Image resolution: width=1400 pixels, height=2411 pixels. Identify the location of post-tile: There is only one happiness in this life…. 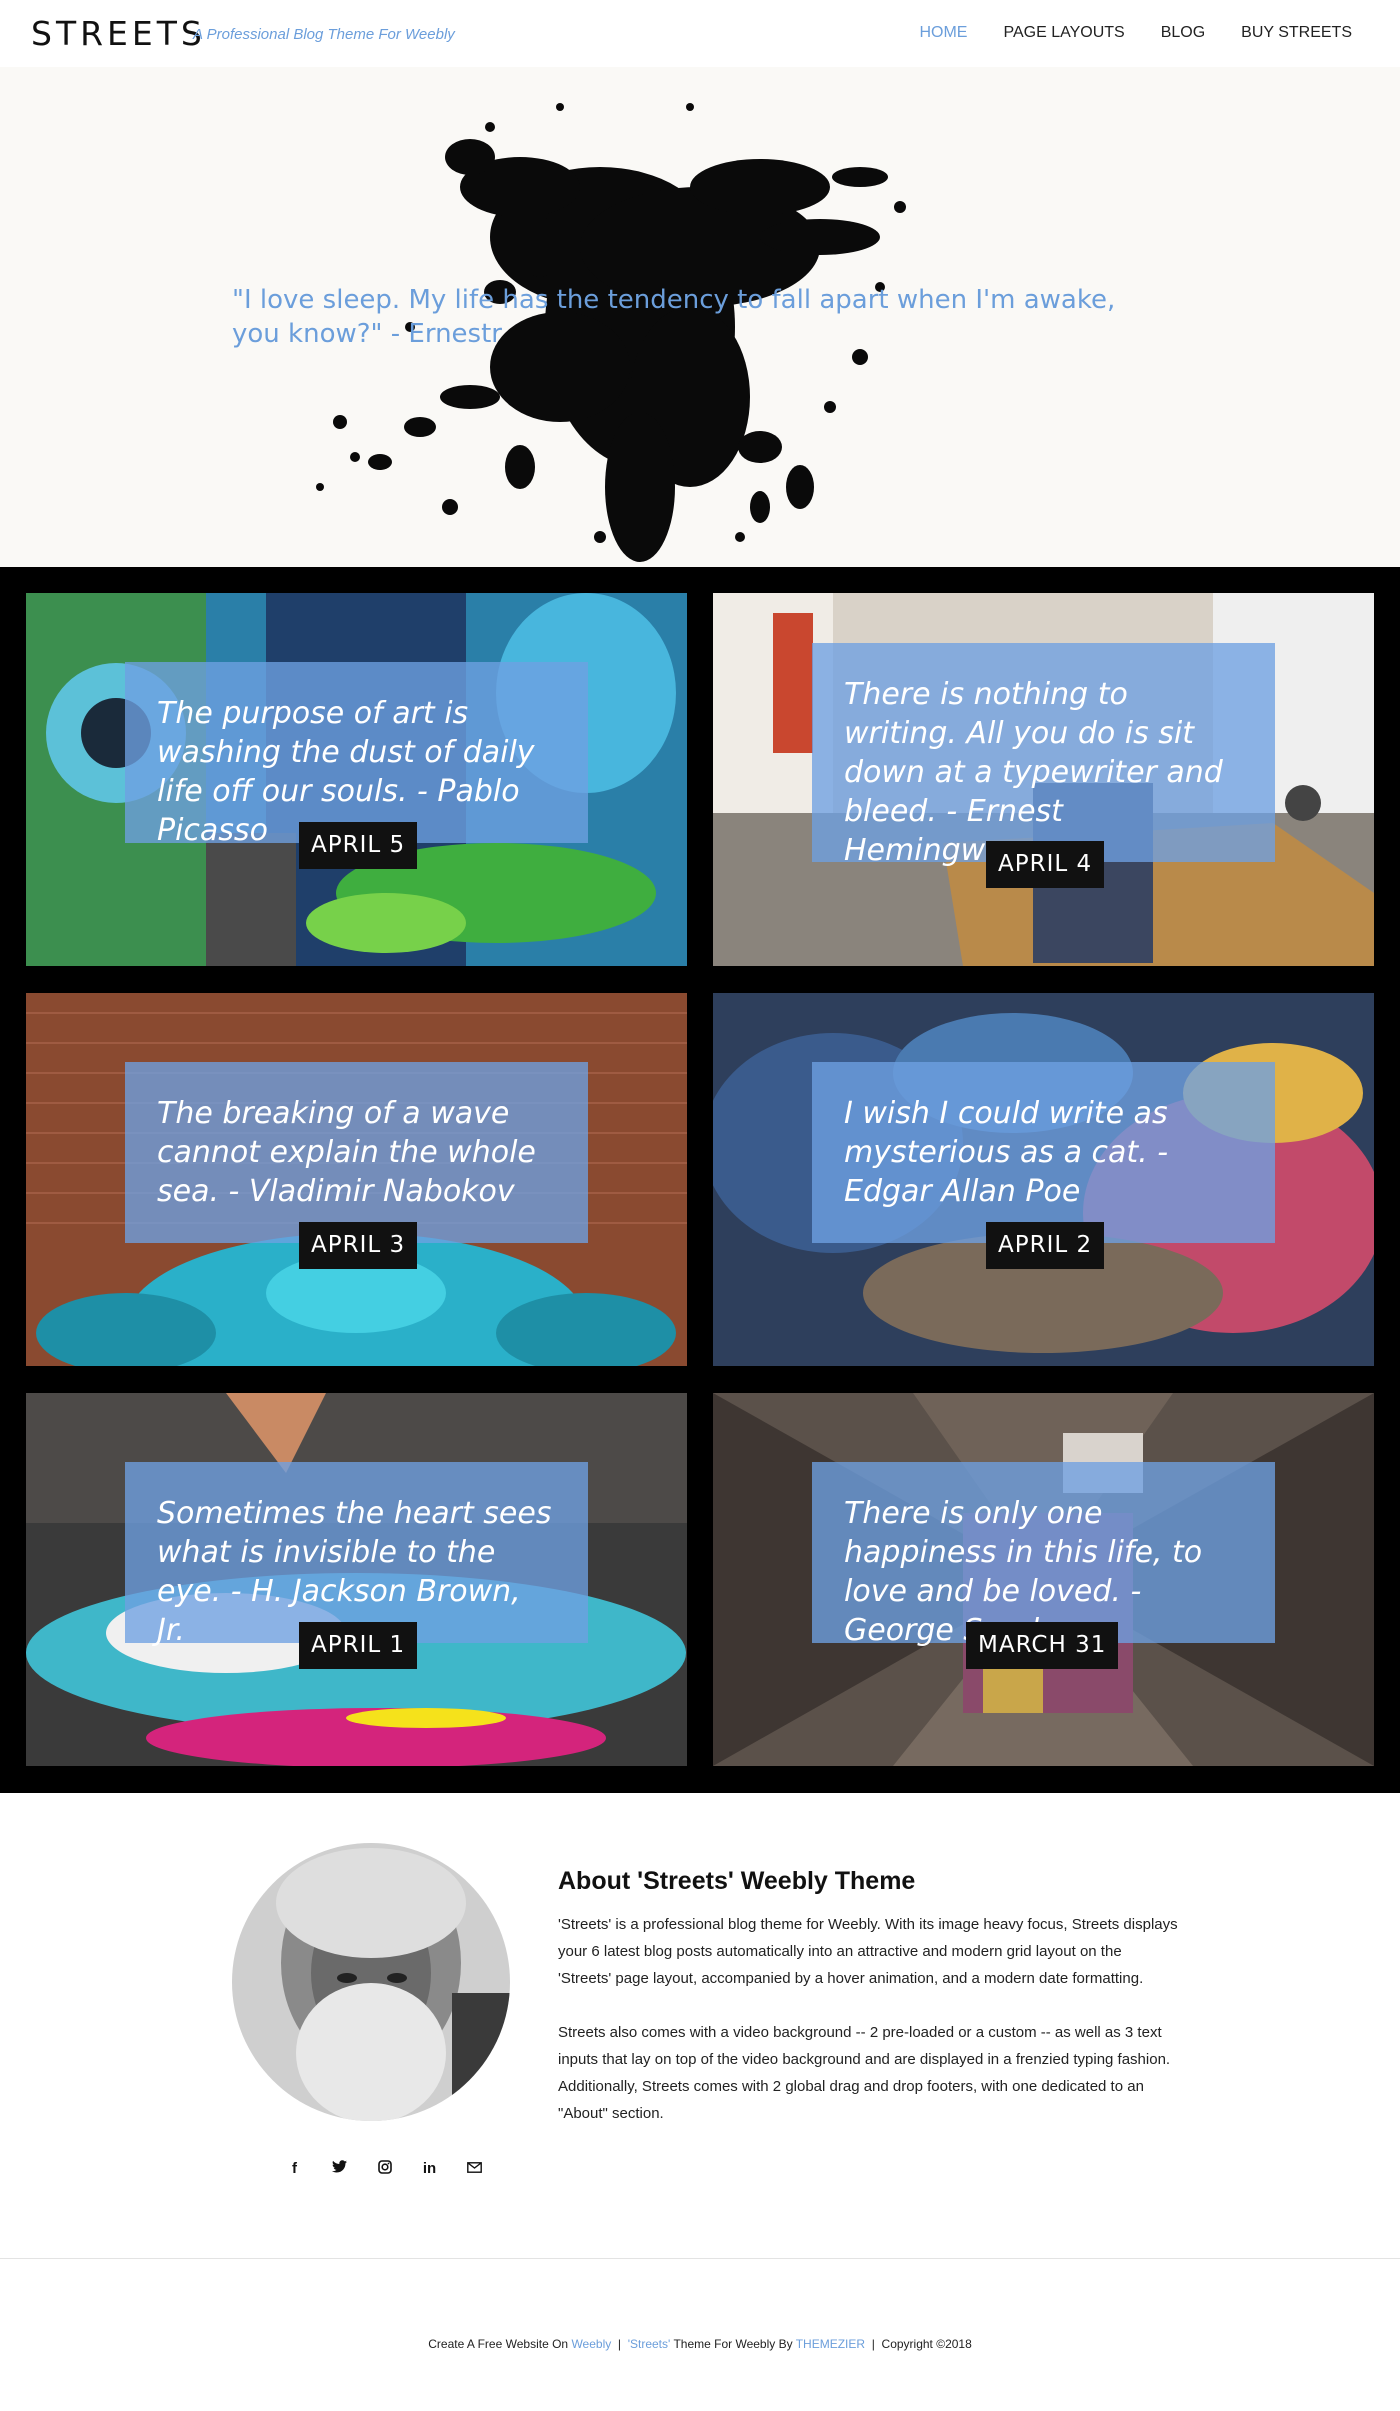
(1043, 1579).